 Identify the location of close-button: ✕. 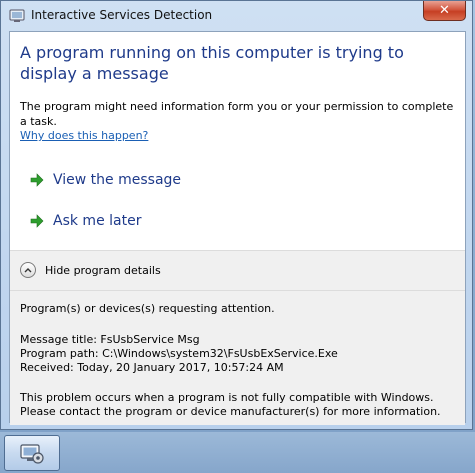
(444, 11).